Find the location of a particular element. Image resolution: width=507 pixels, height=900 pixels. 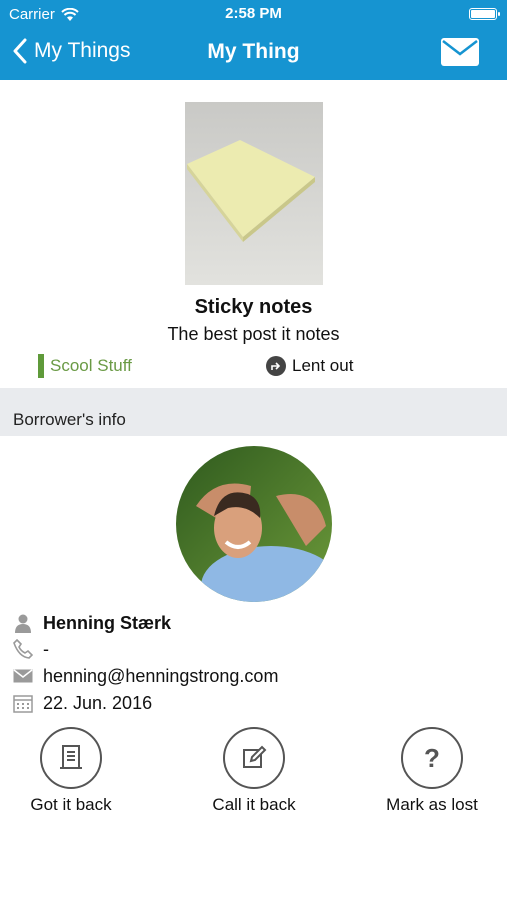

item-name: Sticky notes is located at coordinates (253, 307).